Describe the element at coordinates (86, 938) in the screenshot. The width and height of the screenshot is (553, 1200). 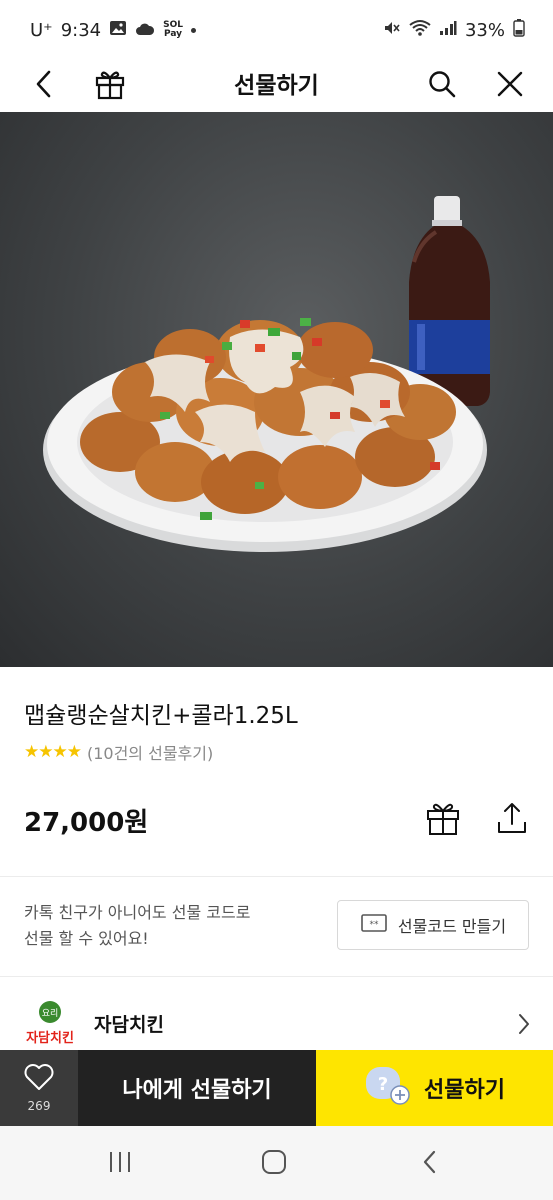
I see `gift-code-text-line2: 선물 할 수 있어요!` at that location.